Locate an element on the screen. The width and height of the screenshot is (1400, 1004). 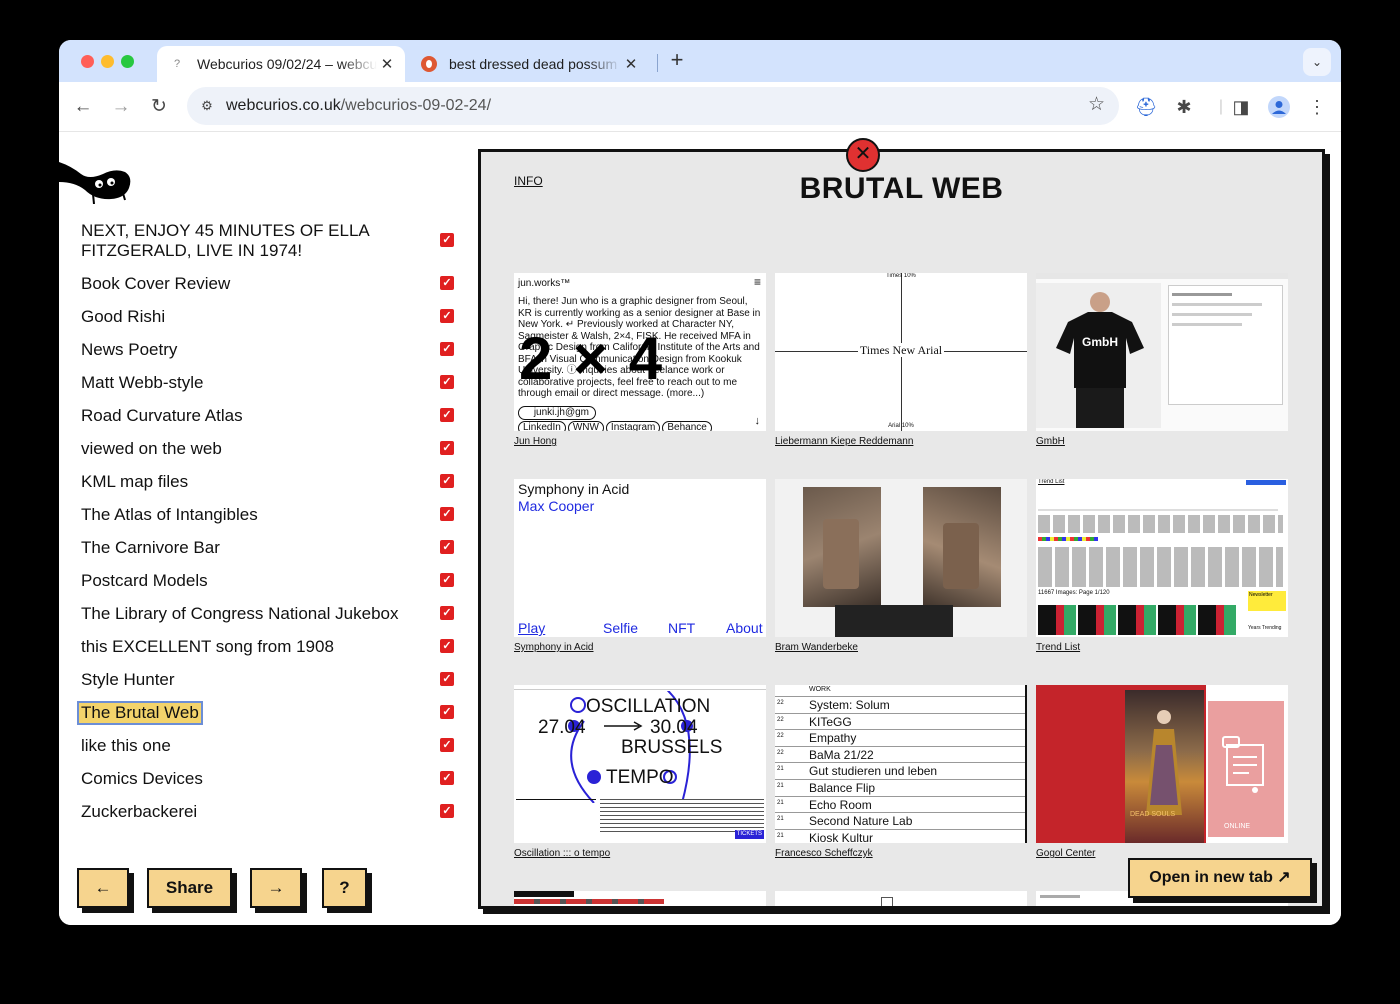
list-item-link: KML map files is located at coordinates (134, 482).